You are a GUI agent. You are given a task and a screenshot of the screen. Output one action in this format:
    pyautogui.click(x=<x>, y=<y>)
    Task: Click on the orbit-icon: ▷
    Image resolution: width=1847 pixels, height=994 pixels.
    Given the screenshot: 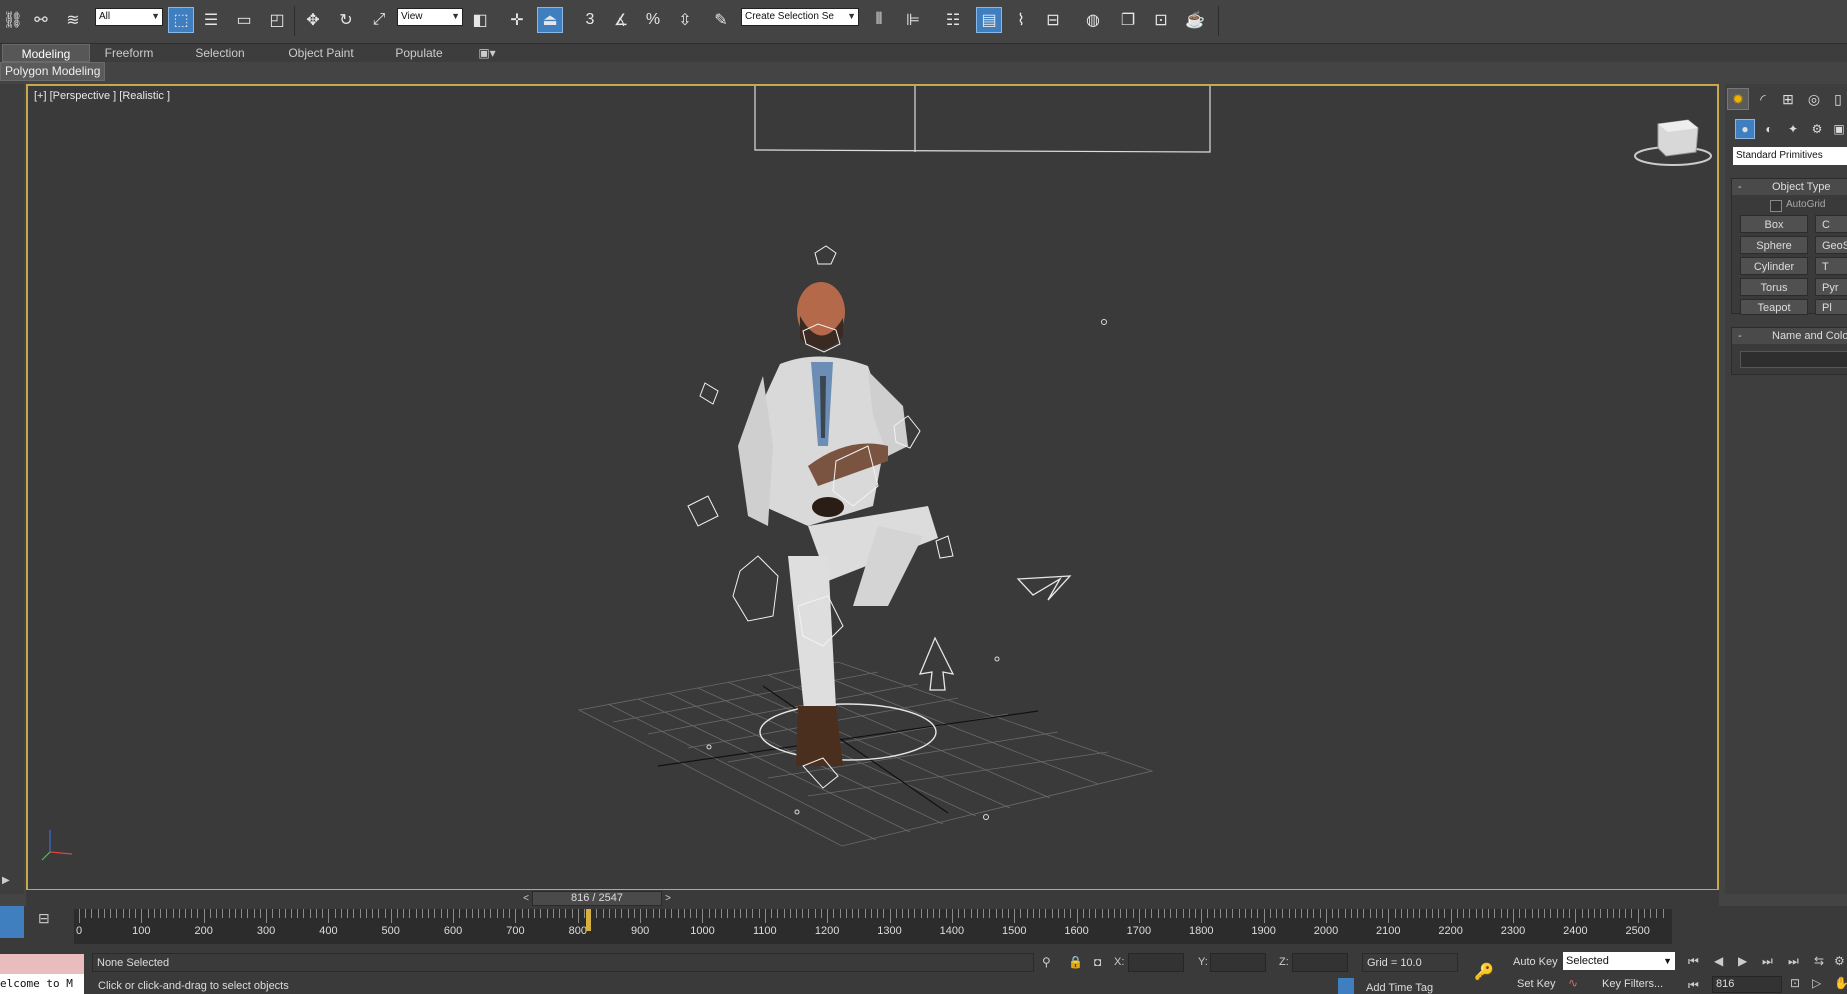 What is the action you would take?
    pyautogui.click(x=1816, y=983)
    